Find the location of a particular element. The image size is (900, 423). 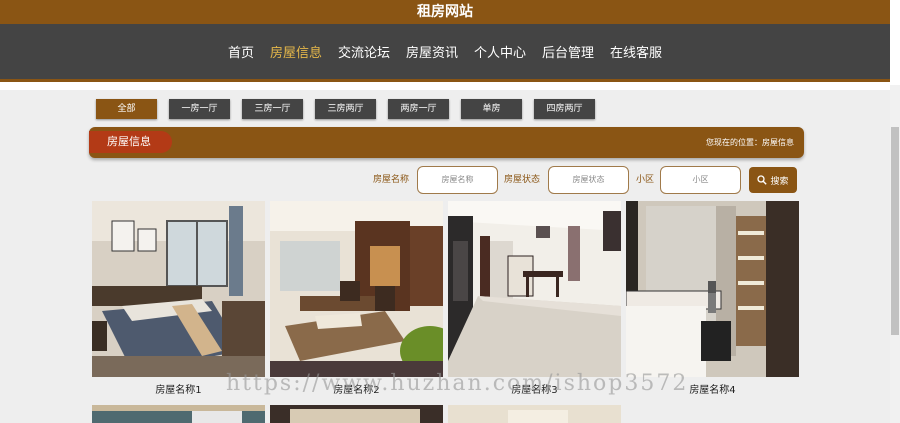

community-input: 小区 is located at coordinates (700, 180).